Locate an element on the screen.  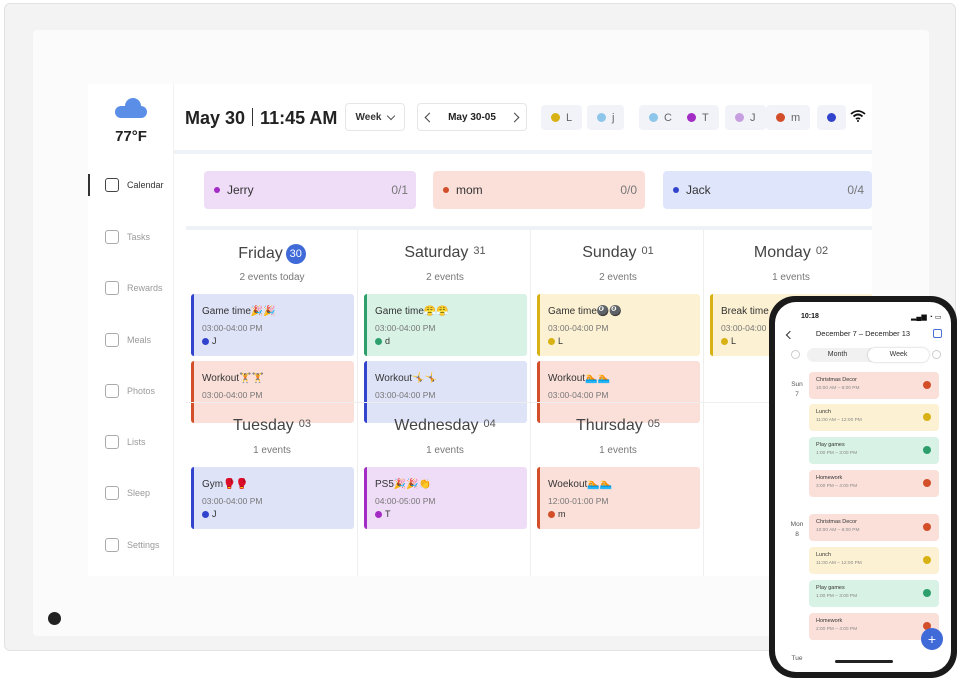
event-title: Woekout🏊🏊 is located at coordinates (580, 484).